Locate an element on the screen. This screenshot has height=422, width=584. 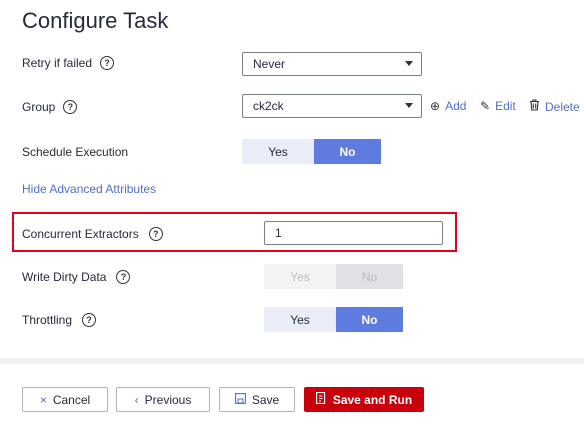
save-and-run-label: Save and Run is located at coordinates (372, 399).